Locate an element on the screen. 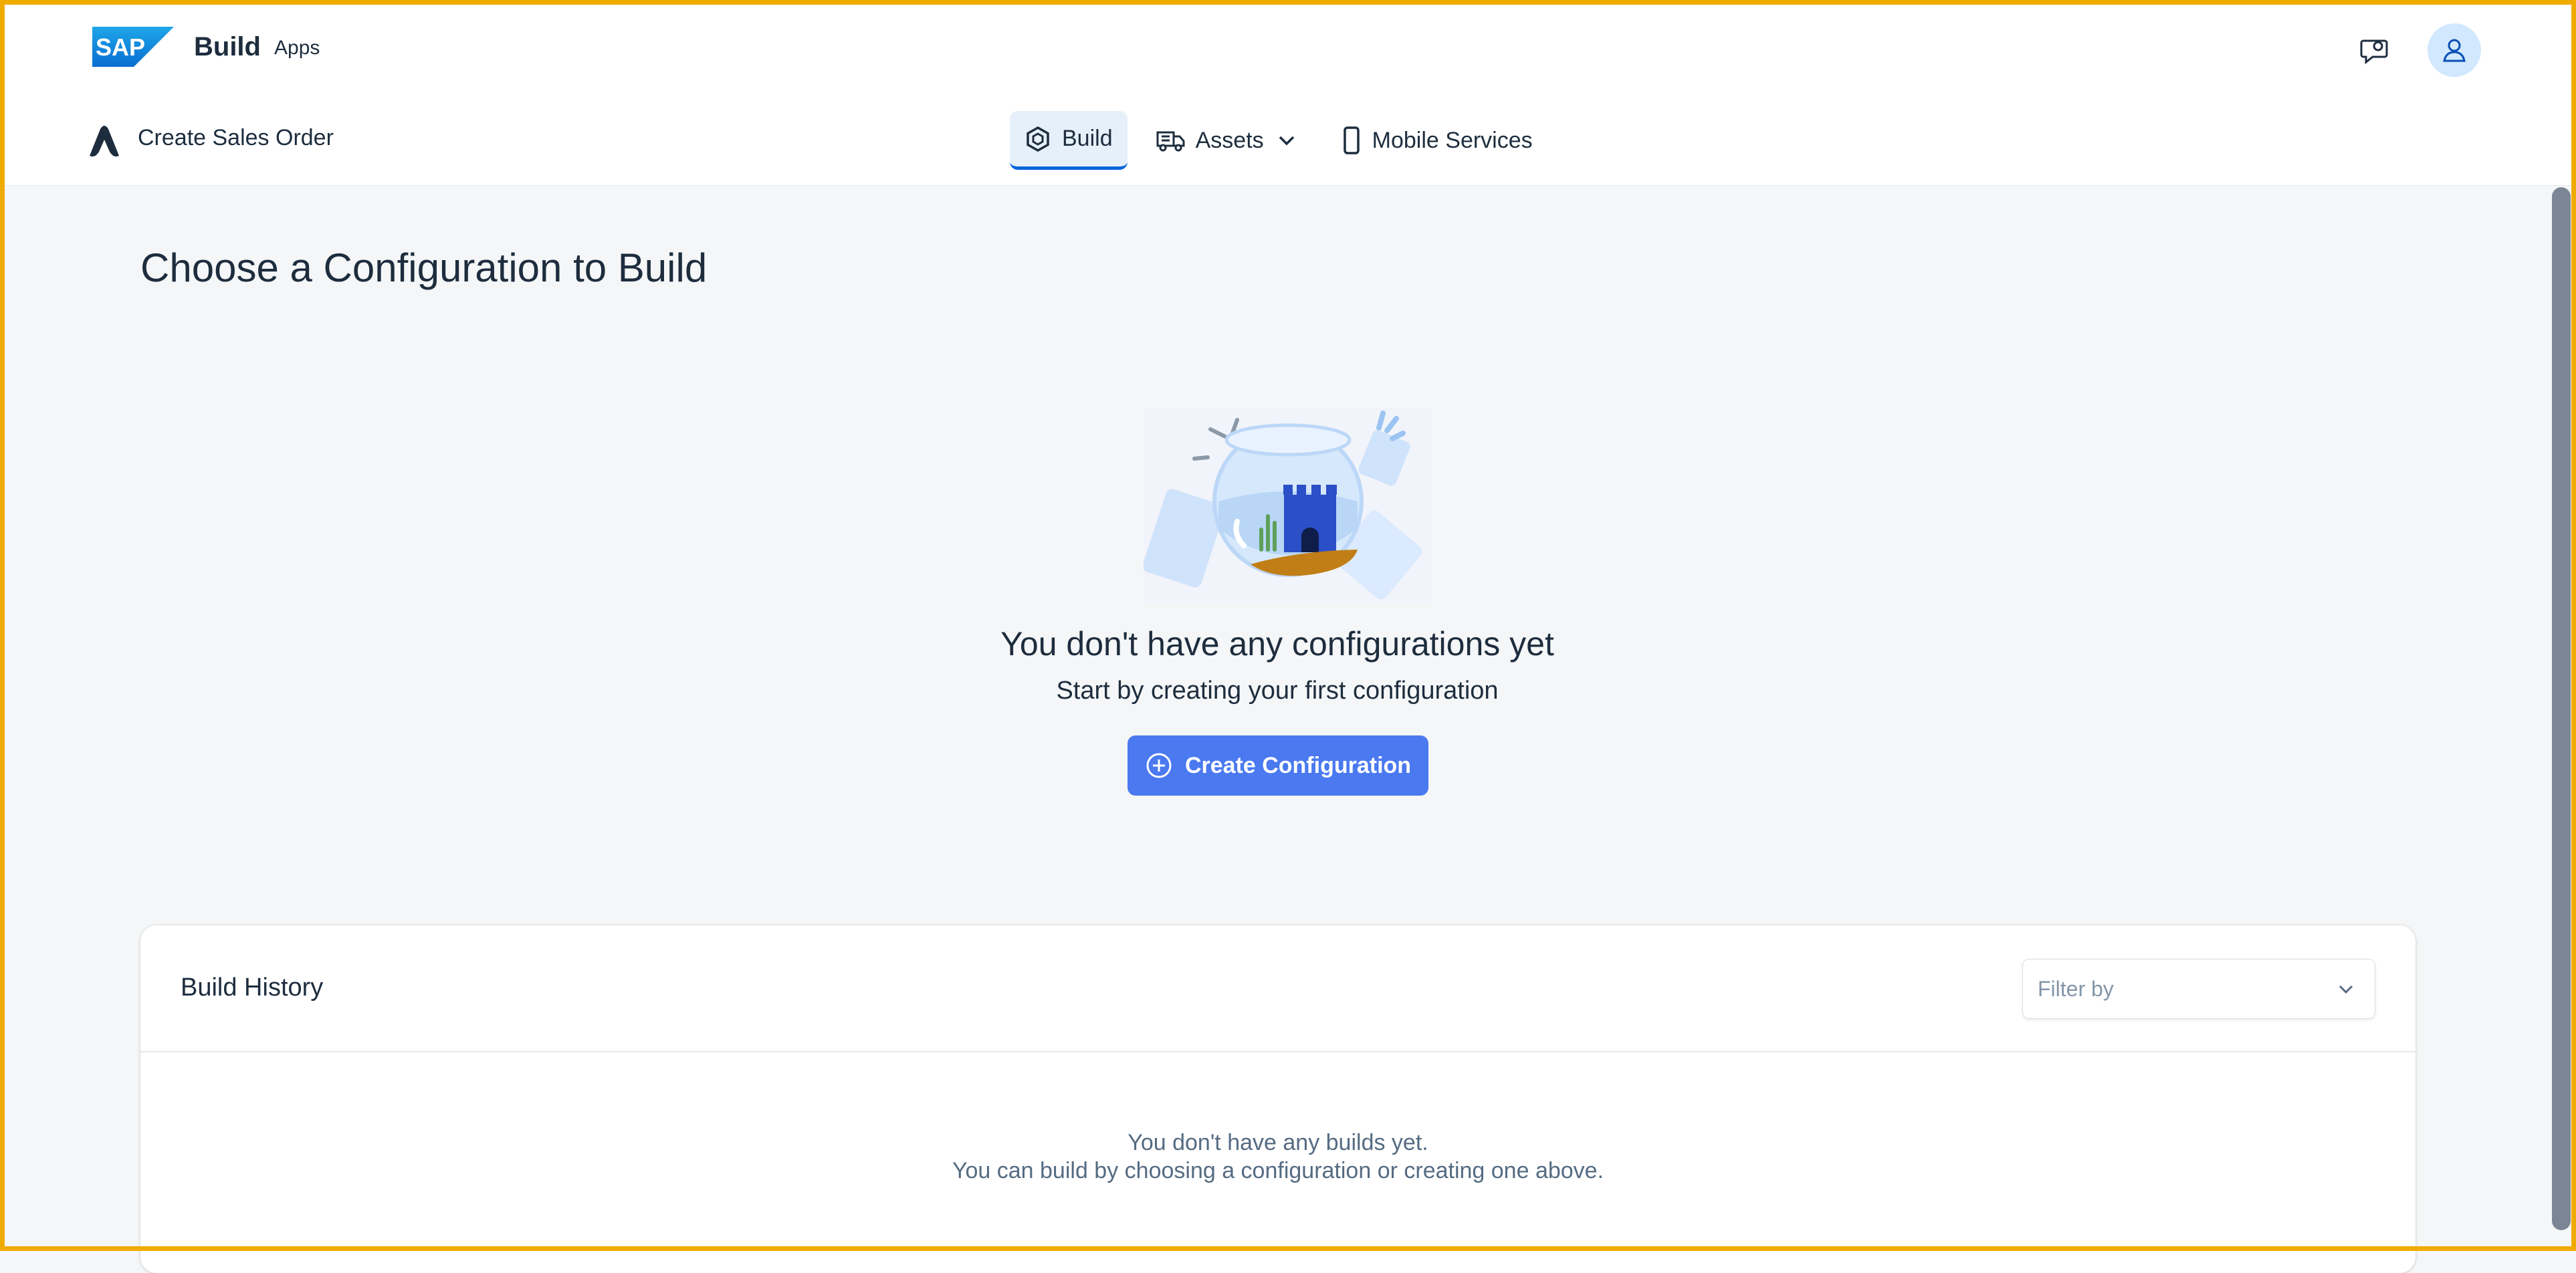  tab-assets: Assets is located at coordinates (1227, 140).